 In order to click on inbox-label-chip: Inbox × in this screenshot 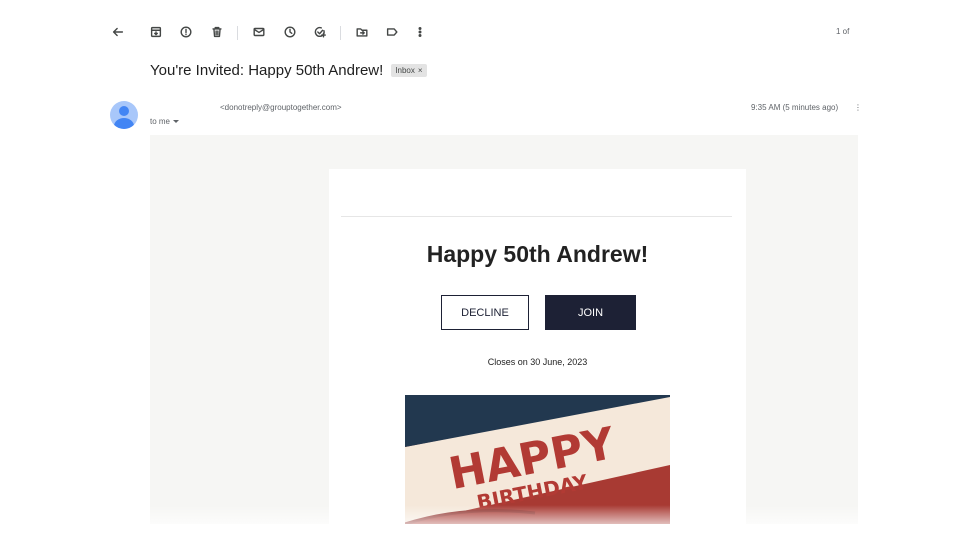, I will do `click(409, 70)`.